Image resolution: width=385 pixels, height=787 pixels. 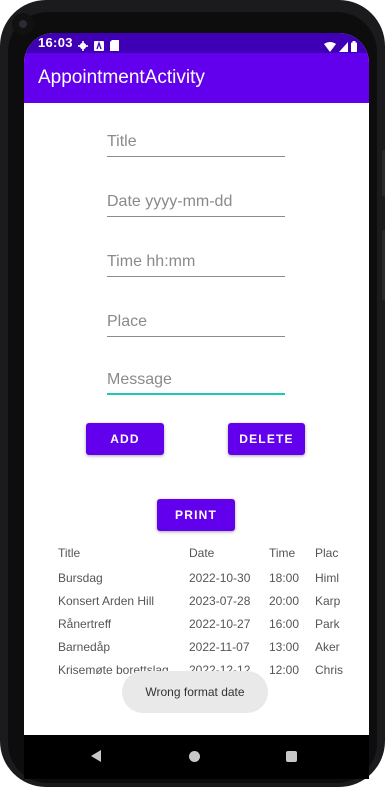 I want to click on table-header: Title Date Time Plac, so click(x=213, y=555).